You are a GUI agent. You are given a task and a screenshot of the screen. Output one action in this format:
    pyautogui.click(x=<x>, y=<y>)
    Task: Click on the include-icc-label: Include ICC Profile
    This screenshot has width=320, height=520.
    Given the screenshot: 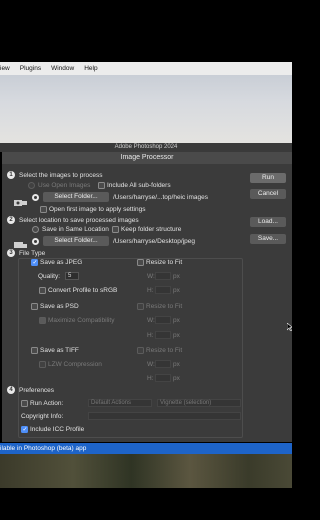 What is the action you would take?
    pyautogui.click(x=57, y=429)
    